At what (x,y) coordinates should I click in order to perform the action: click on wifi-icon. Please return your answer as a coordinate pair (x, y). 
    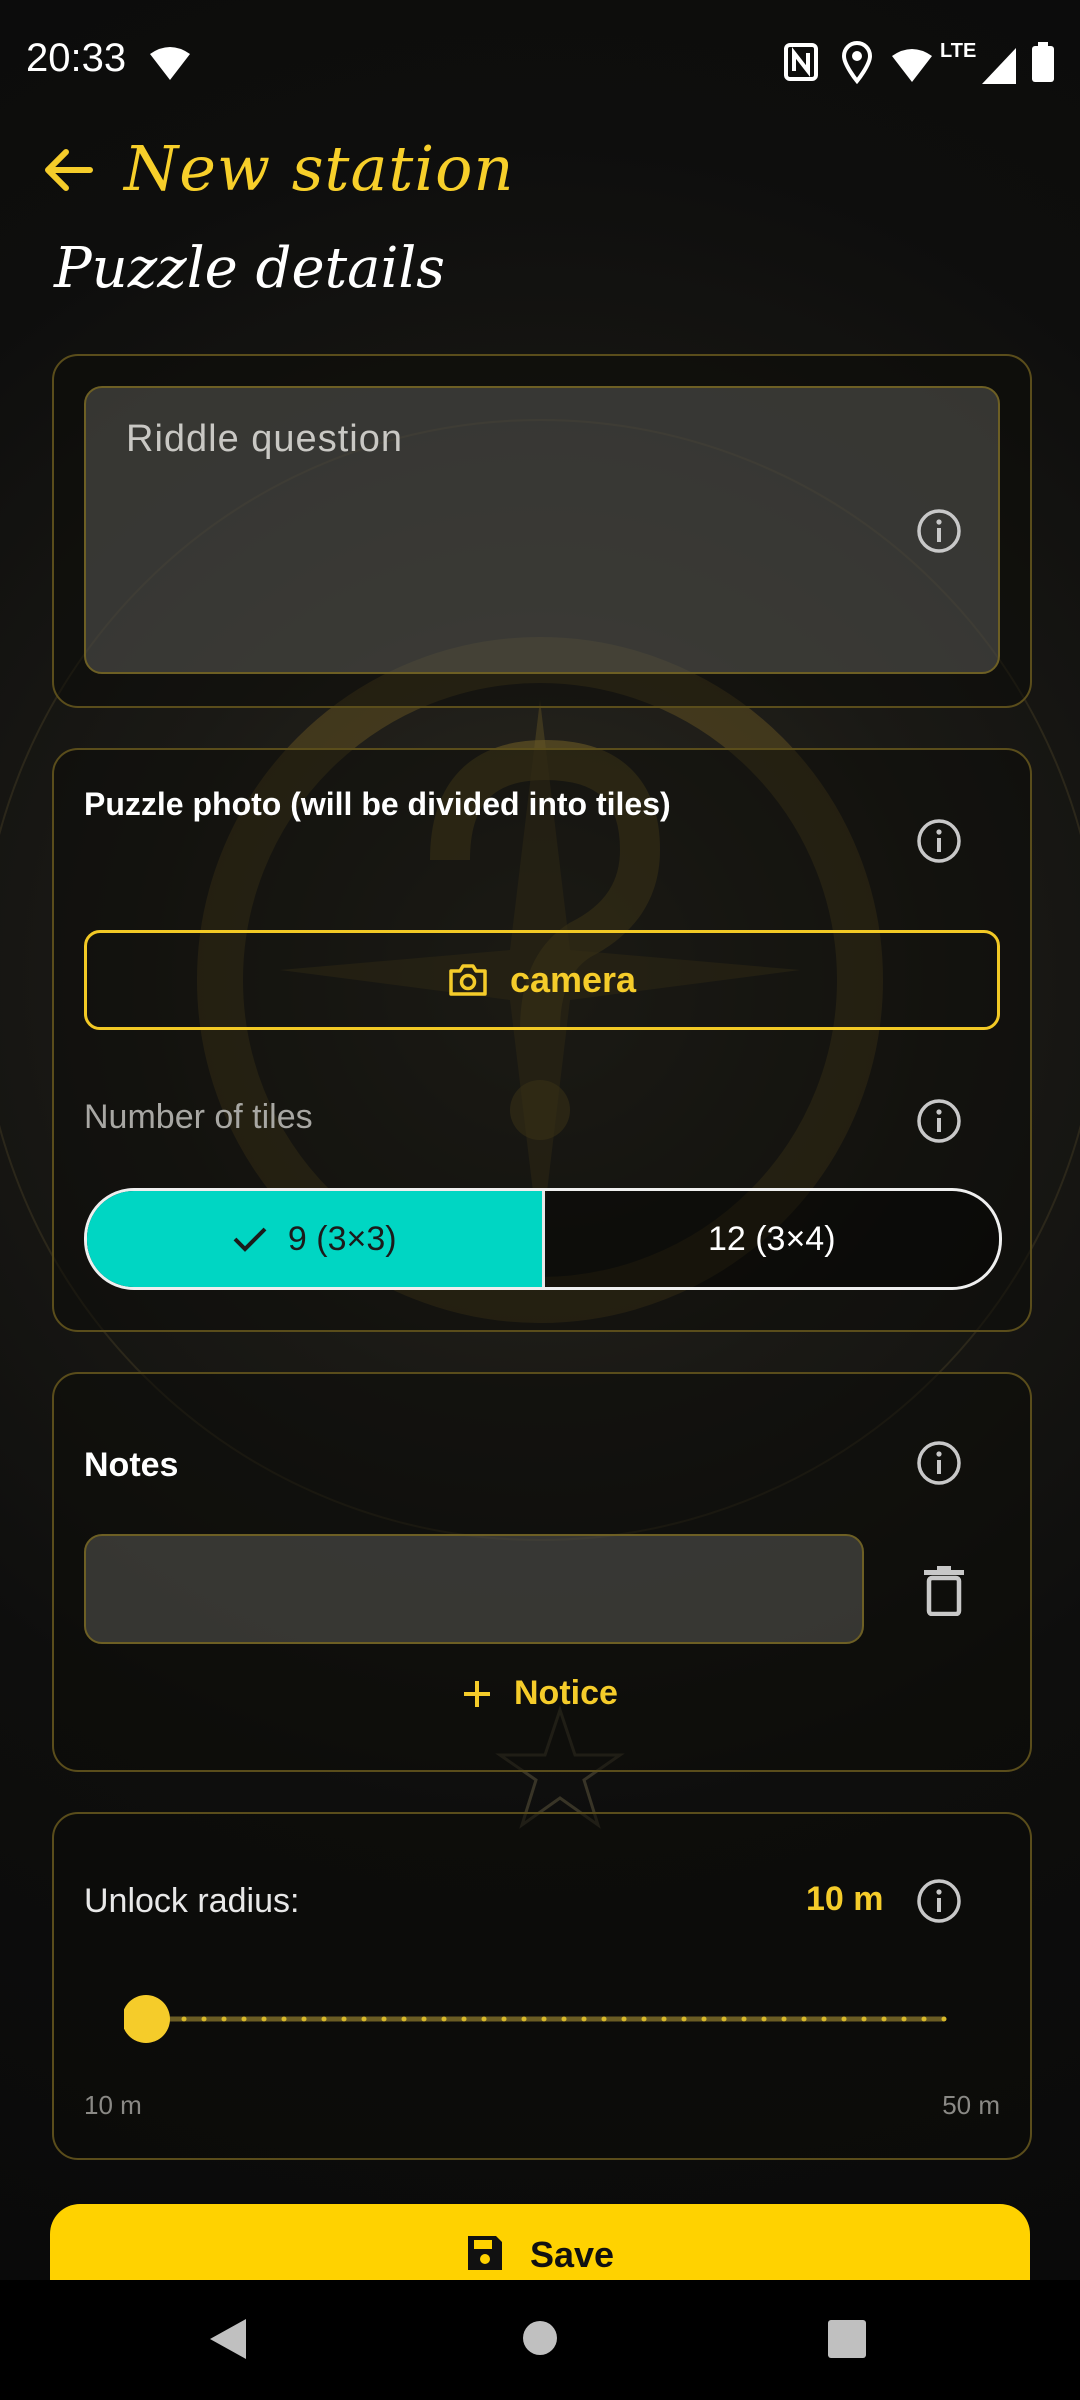
    Looking at the image, I should click on (170, 63).